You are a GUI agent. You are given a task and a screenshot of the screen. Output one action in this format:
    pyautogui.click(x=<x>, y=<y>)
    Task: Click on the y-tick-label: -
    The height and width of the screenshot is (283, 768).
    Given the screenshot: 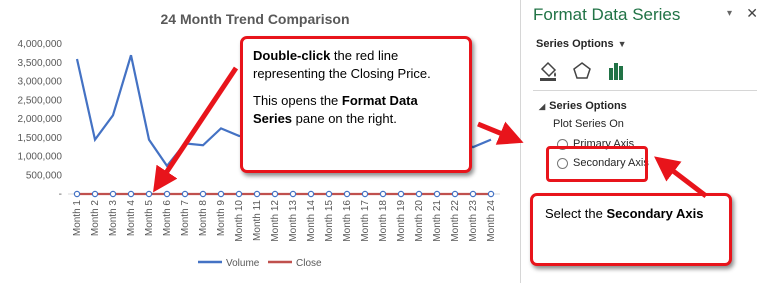 What is the action you would take?
    pyautogui.click(x=60, y=194)
    